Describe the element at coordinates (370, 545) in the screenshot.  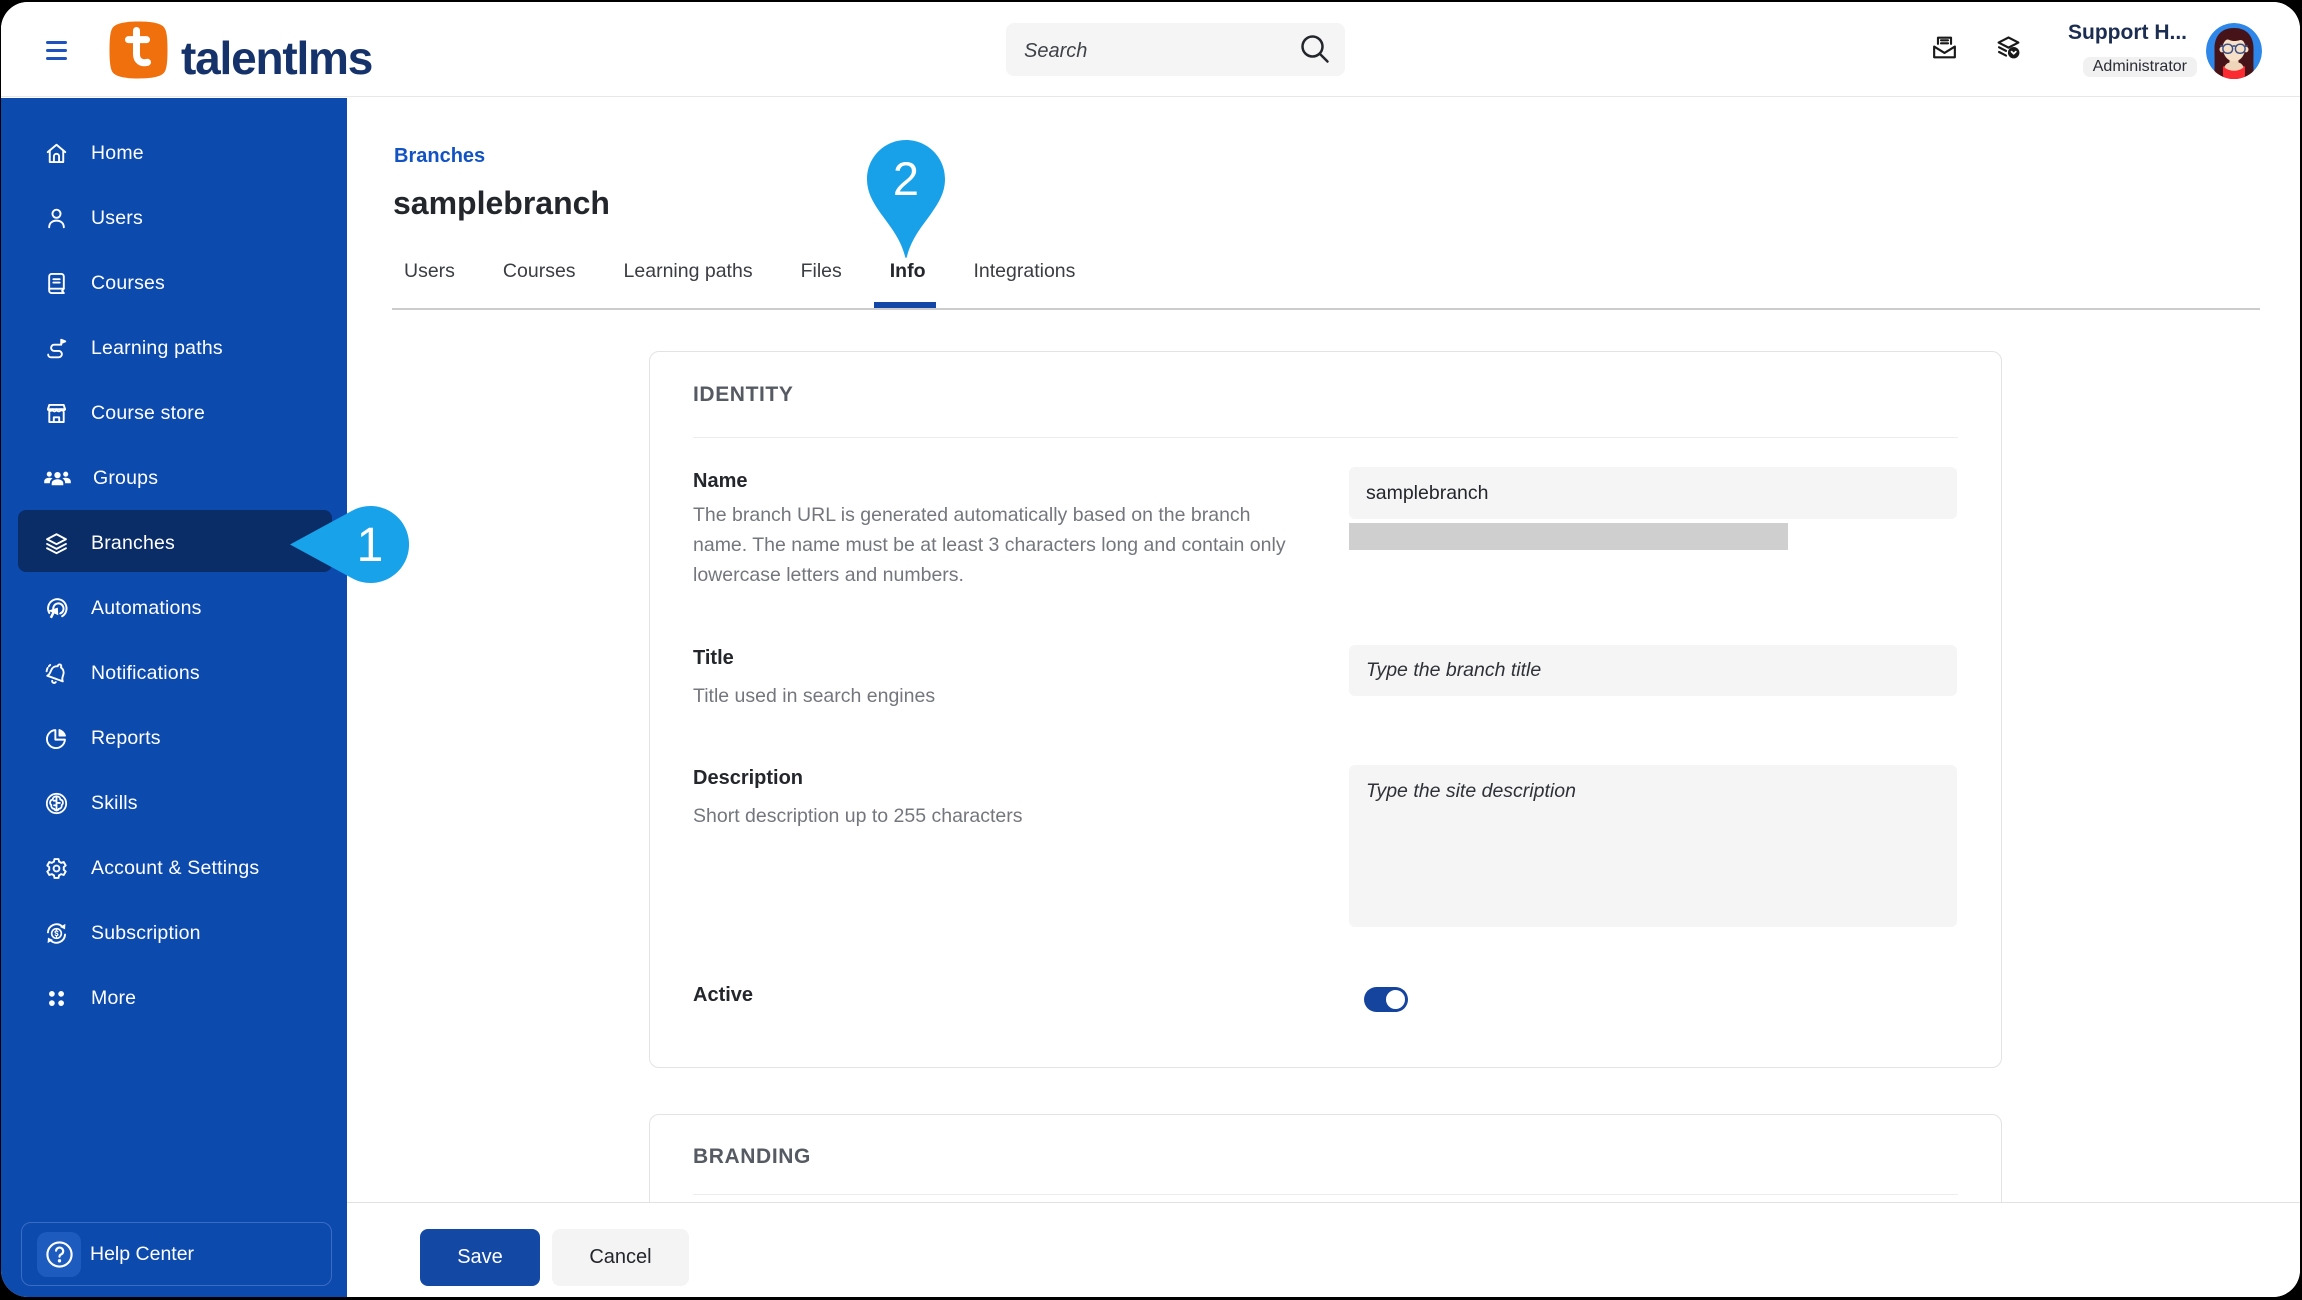
I see `svg-text: 1` at that location.